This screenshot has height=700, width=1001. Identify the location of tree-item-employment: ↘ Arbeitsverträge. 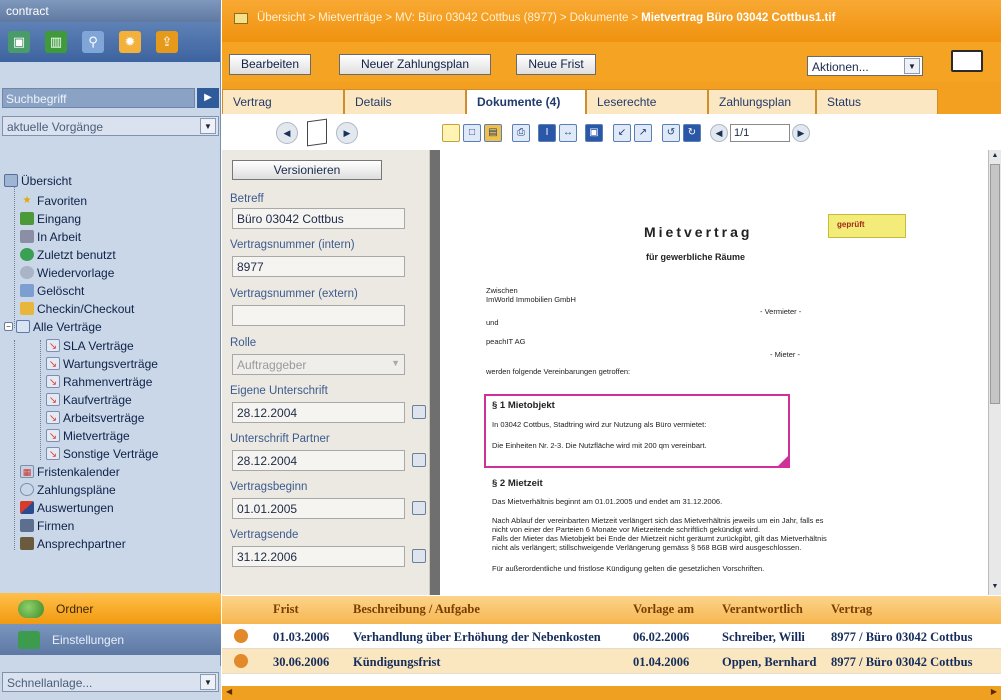
(95, 417).